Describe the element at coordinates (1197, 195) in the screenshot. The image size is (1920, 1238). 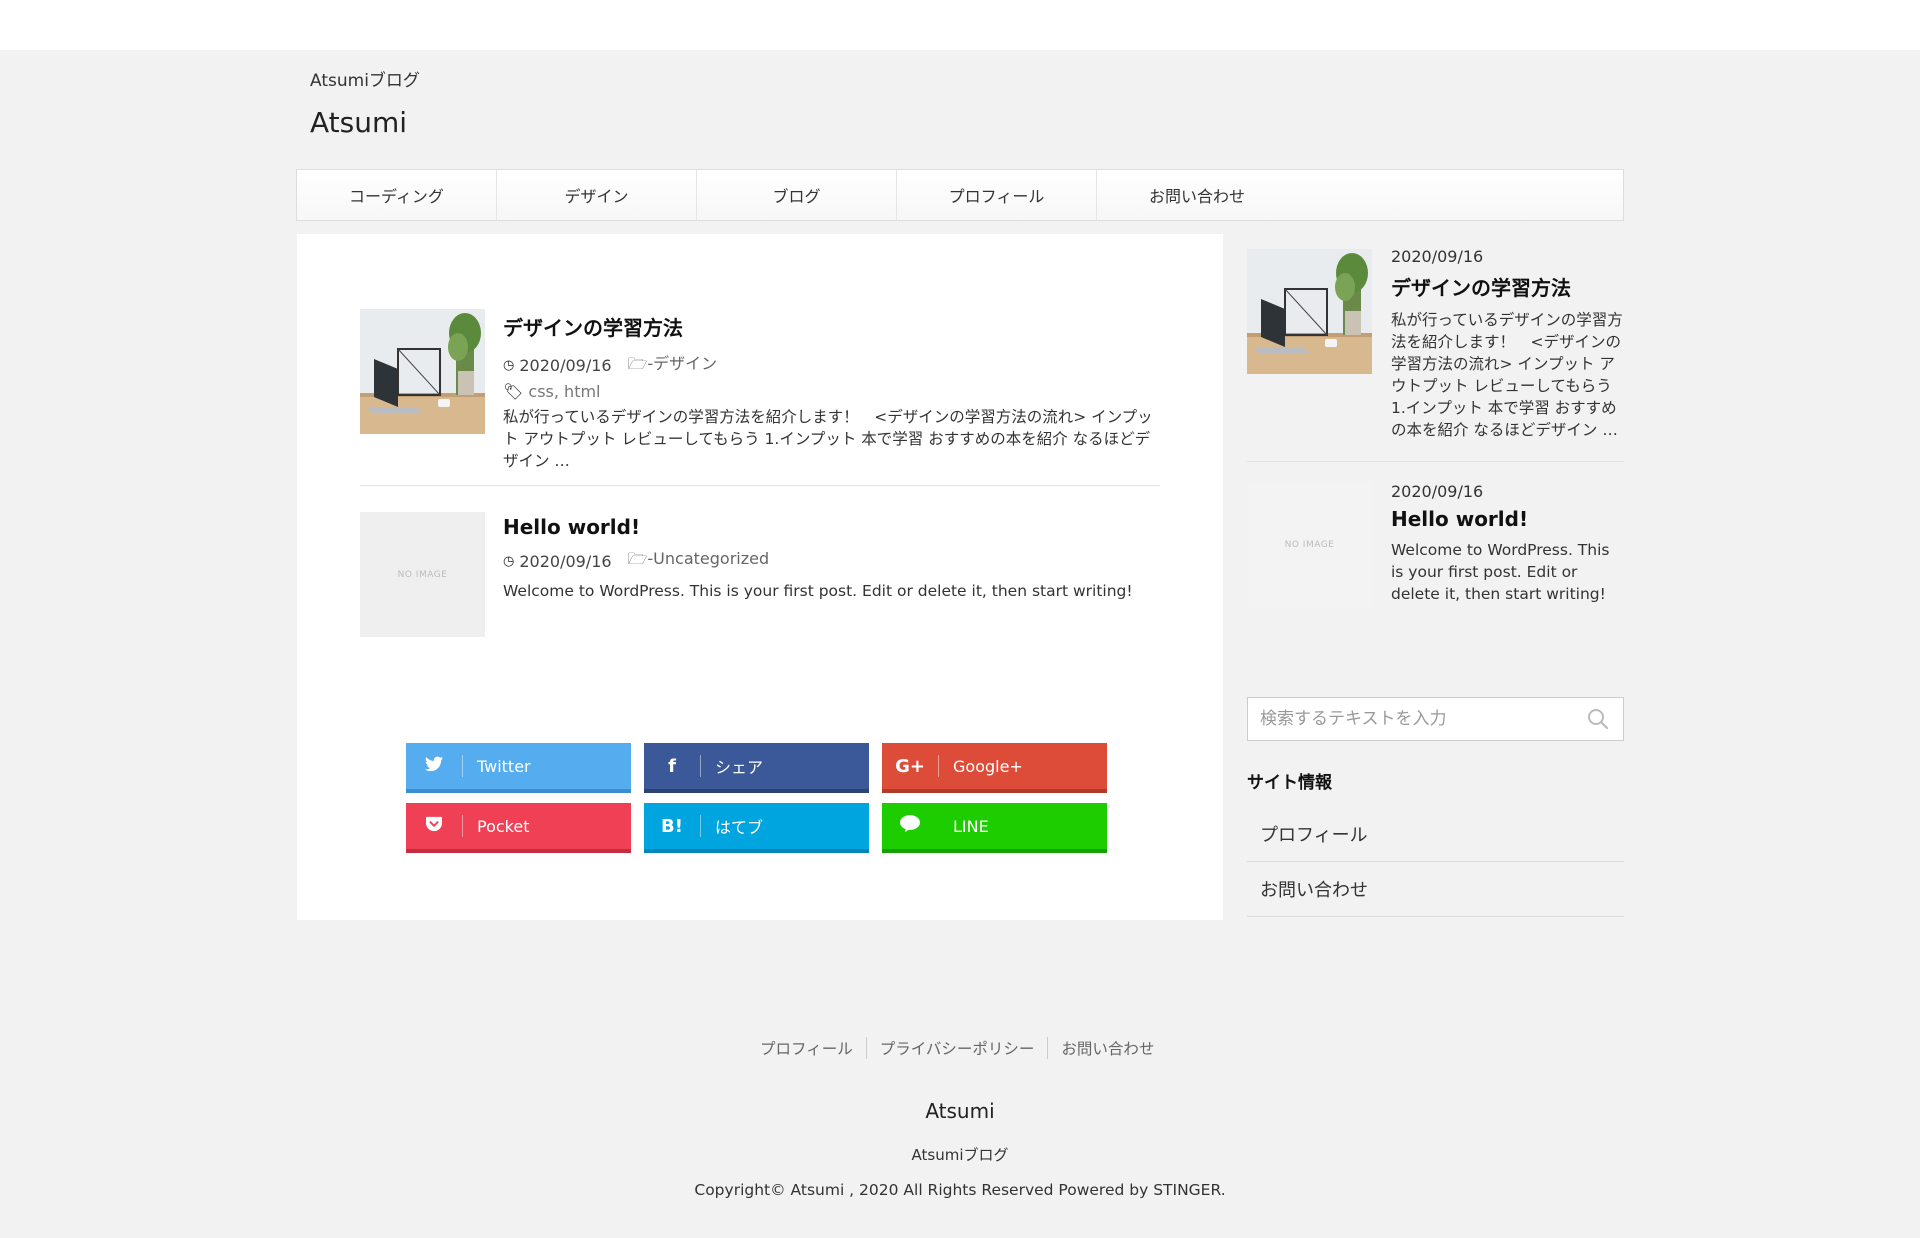
I see `nav-item-contact: お問い合わせ` at that location.